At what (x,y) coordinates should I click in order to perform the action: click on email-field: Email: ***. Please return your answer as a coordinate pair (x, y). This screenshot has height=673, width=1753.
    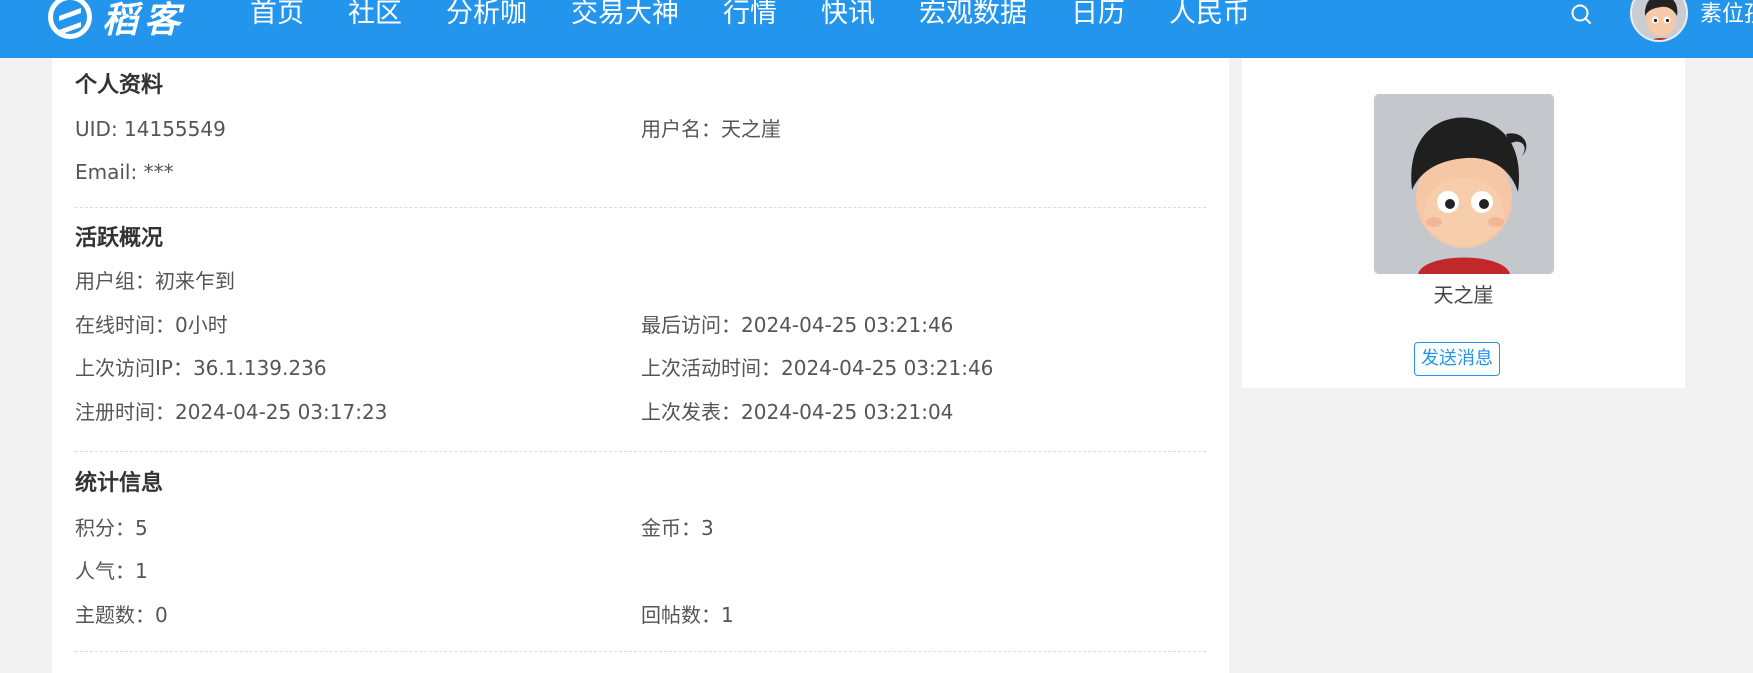
    Looking at the image, I should click on (124, 172).